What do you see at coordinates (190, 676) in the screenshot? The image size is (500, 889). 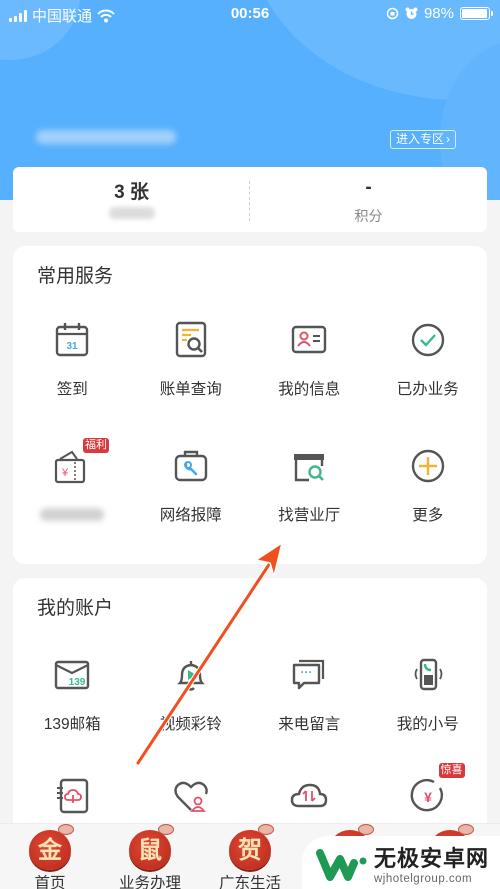 I see `video-ringtone-bell-icon` at bounding box center [190, 676].